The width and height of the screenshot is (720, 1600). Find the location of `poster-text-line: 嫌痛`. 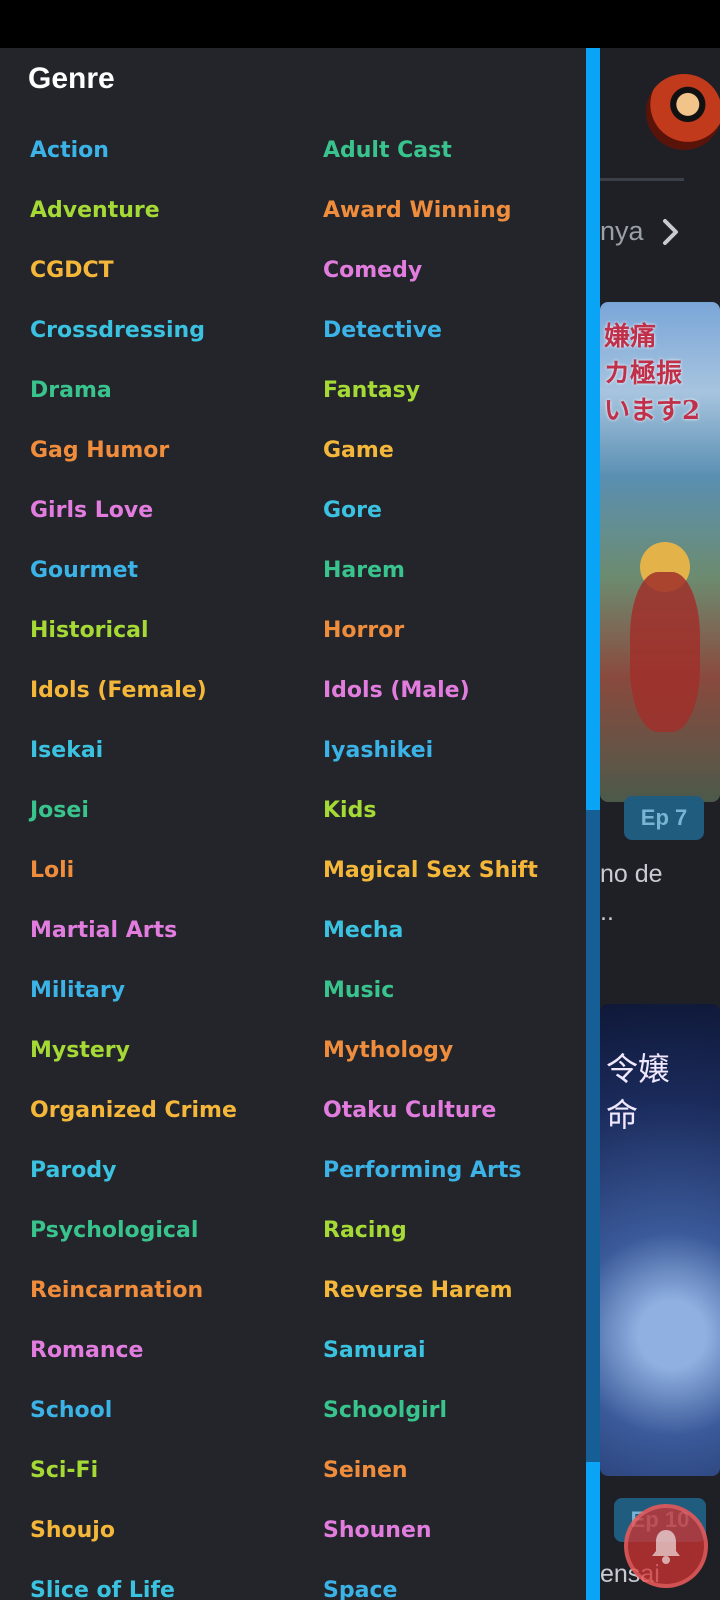

poster-text-line: 嫌痛 is located at coordinates (630, 337).